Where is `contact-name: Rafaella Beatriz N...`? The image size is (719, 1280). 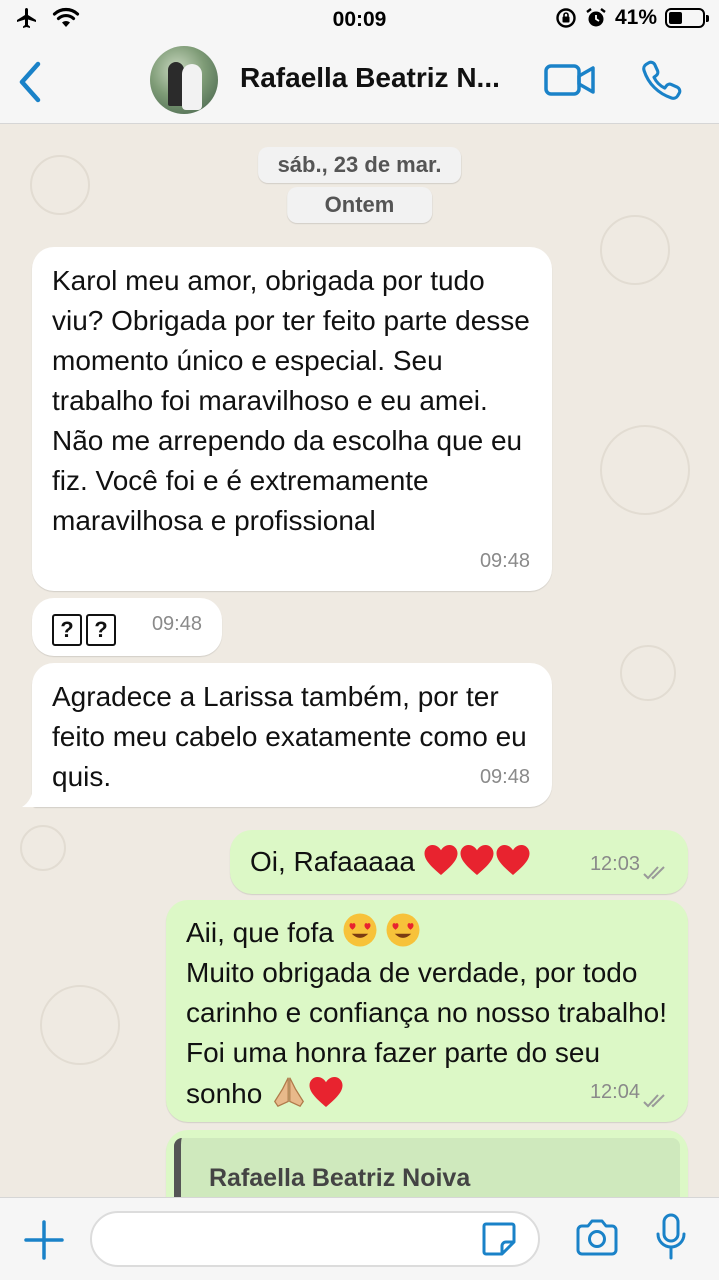
contact-name: Rafaella Beatriz N... is located at coordinates (370, 78).